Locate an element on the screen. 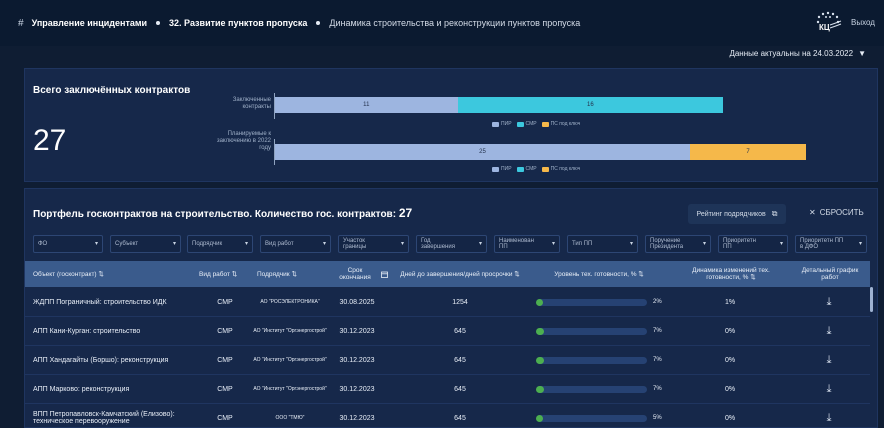  bar-value-label: 16 is located at coordinates (590, 105).